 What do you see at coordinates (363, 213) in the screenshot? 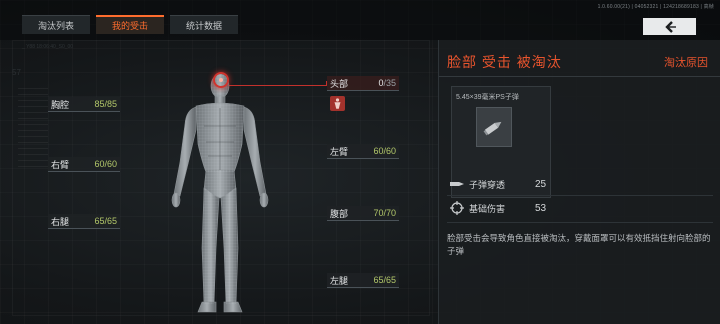
I see `stat-abdomen: 腹部 70/70` at bounding box center [363, 213].